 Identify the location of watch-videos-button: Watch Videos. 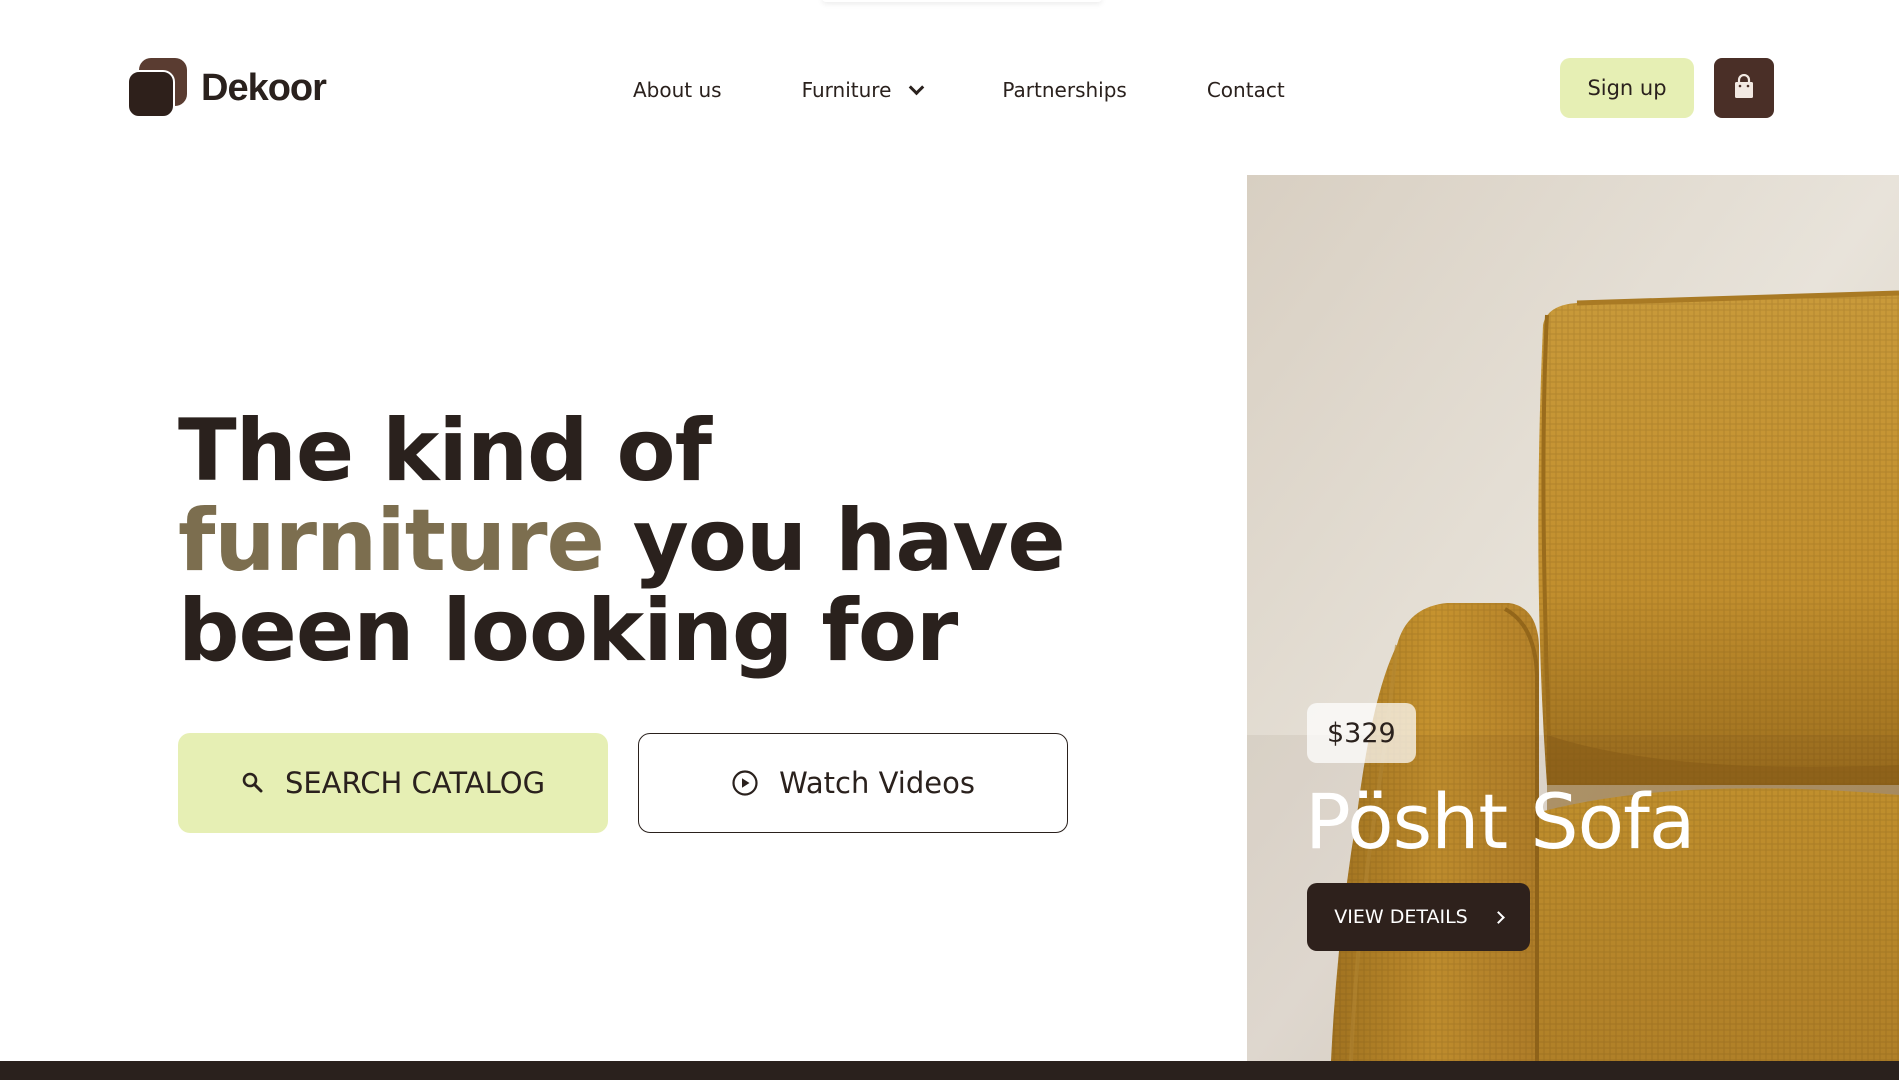
(853, 783).